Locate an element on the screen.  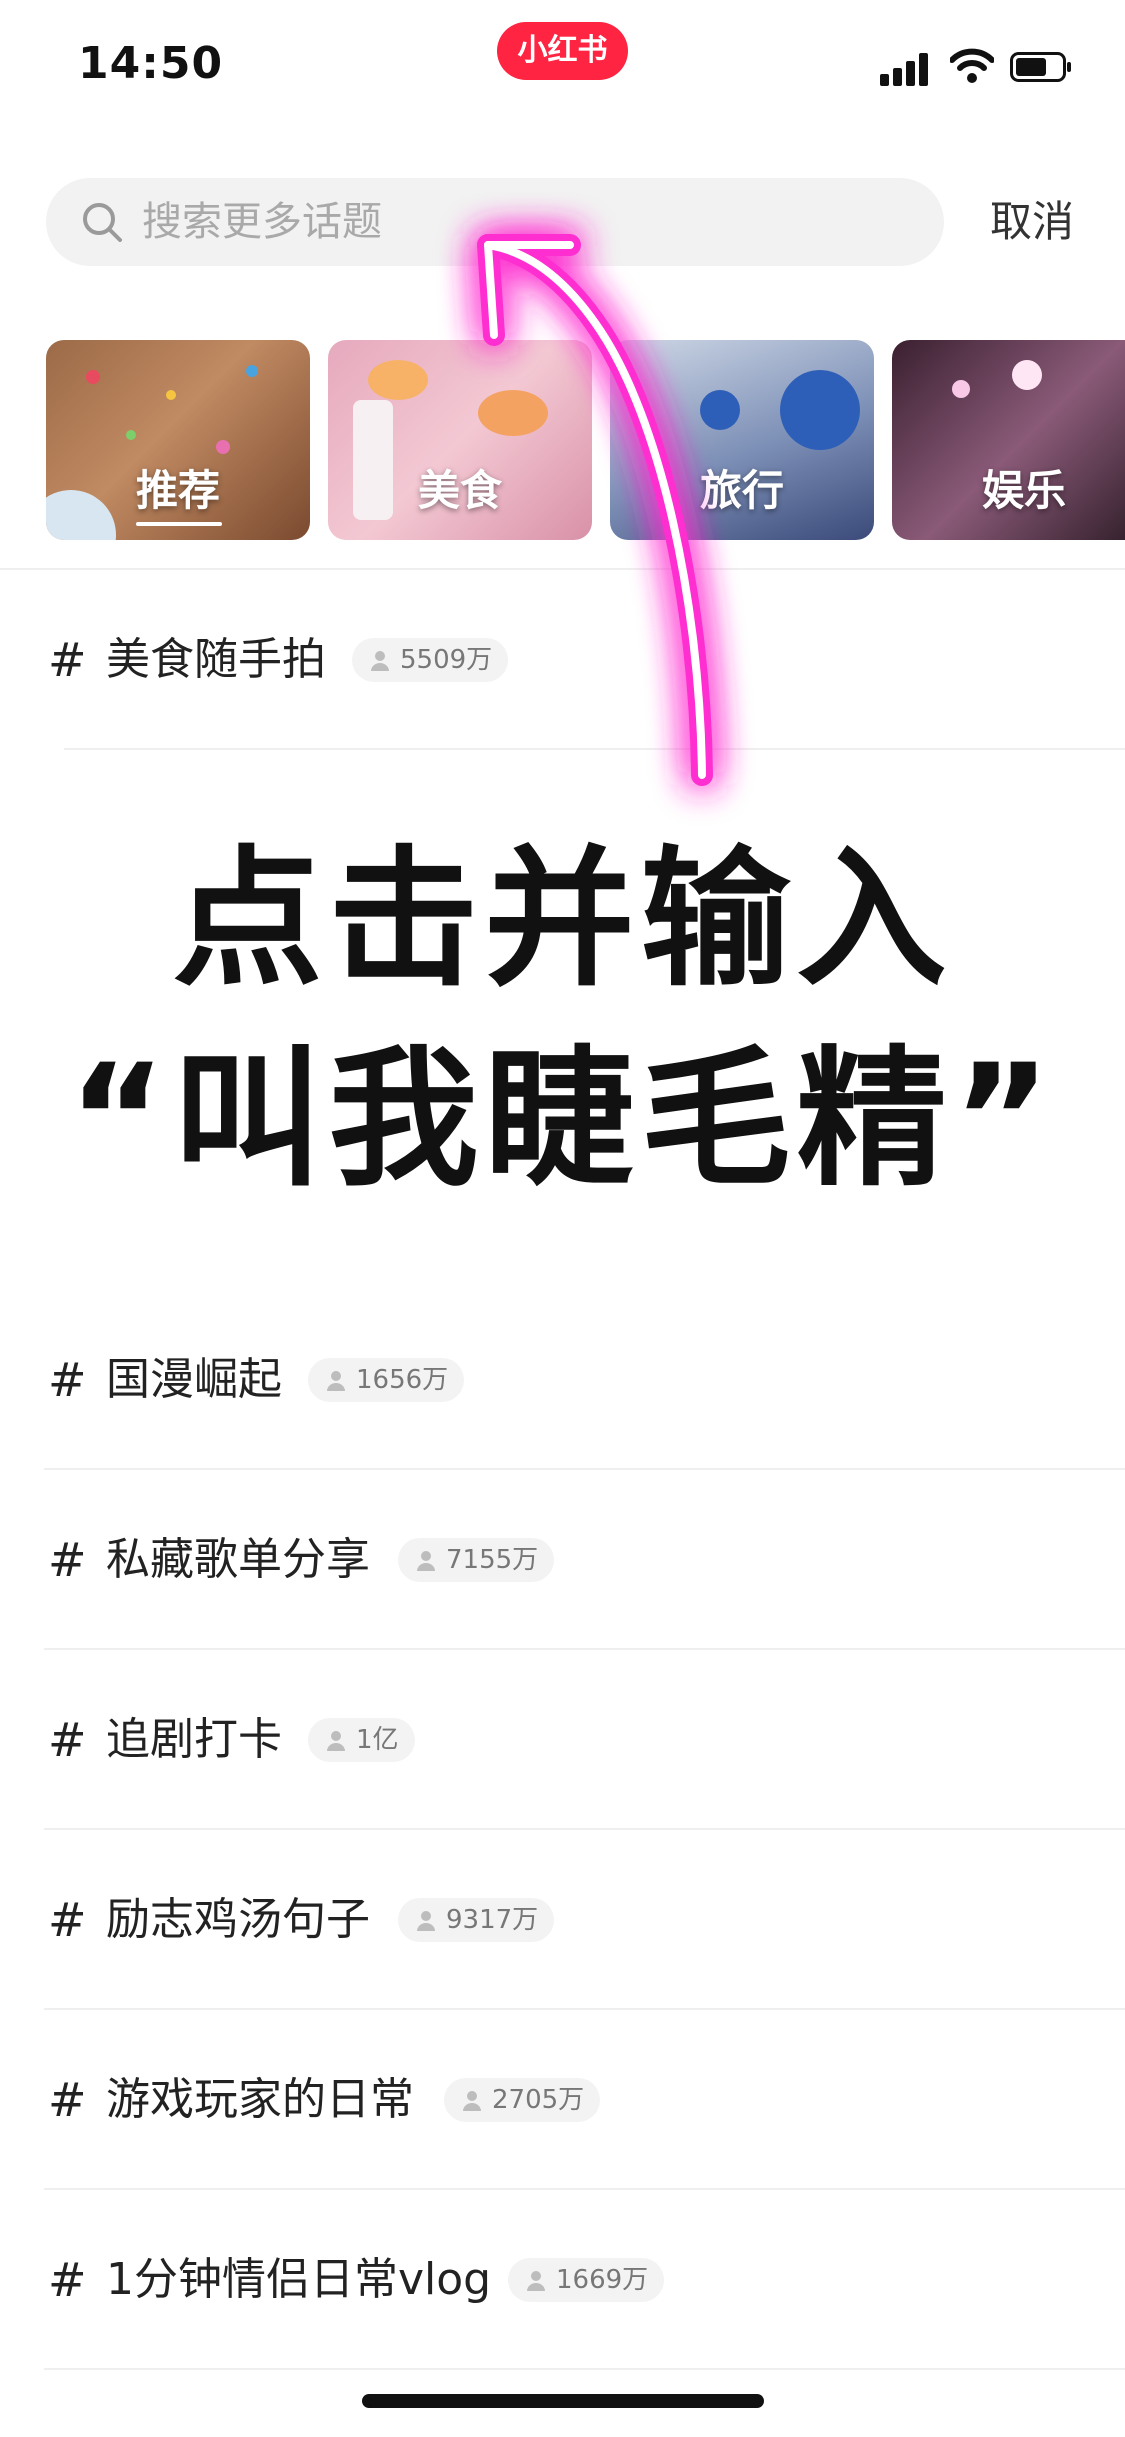
participant-count-badge: 1亿 is located at coordinates (361, 1740).